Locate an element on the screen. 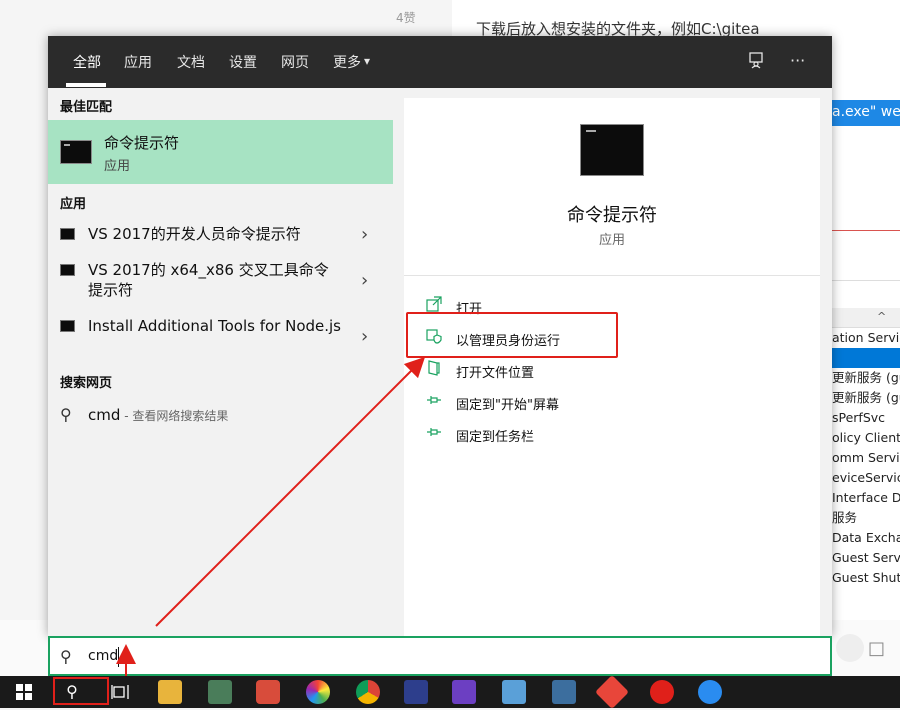 This screenshot has width=900, height=710. sort-caret-icon: ^ is located at coordinates (882, 316).